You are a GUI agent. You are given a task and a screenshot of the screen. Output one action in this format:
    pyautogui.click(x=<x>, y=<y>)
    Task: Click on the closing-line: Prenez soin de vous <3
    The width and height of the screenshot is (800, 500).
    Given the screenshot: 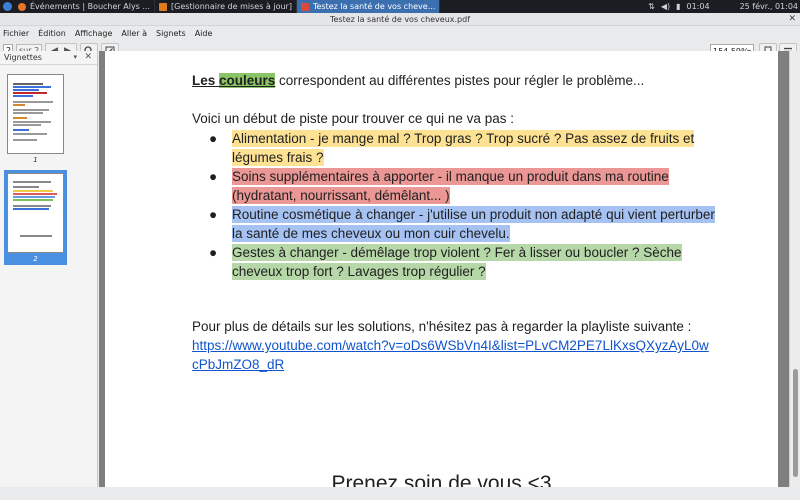 What is the action you would take?
    pyautogui.click(x=441, y=479)
    